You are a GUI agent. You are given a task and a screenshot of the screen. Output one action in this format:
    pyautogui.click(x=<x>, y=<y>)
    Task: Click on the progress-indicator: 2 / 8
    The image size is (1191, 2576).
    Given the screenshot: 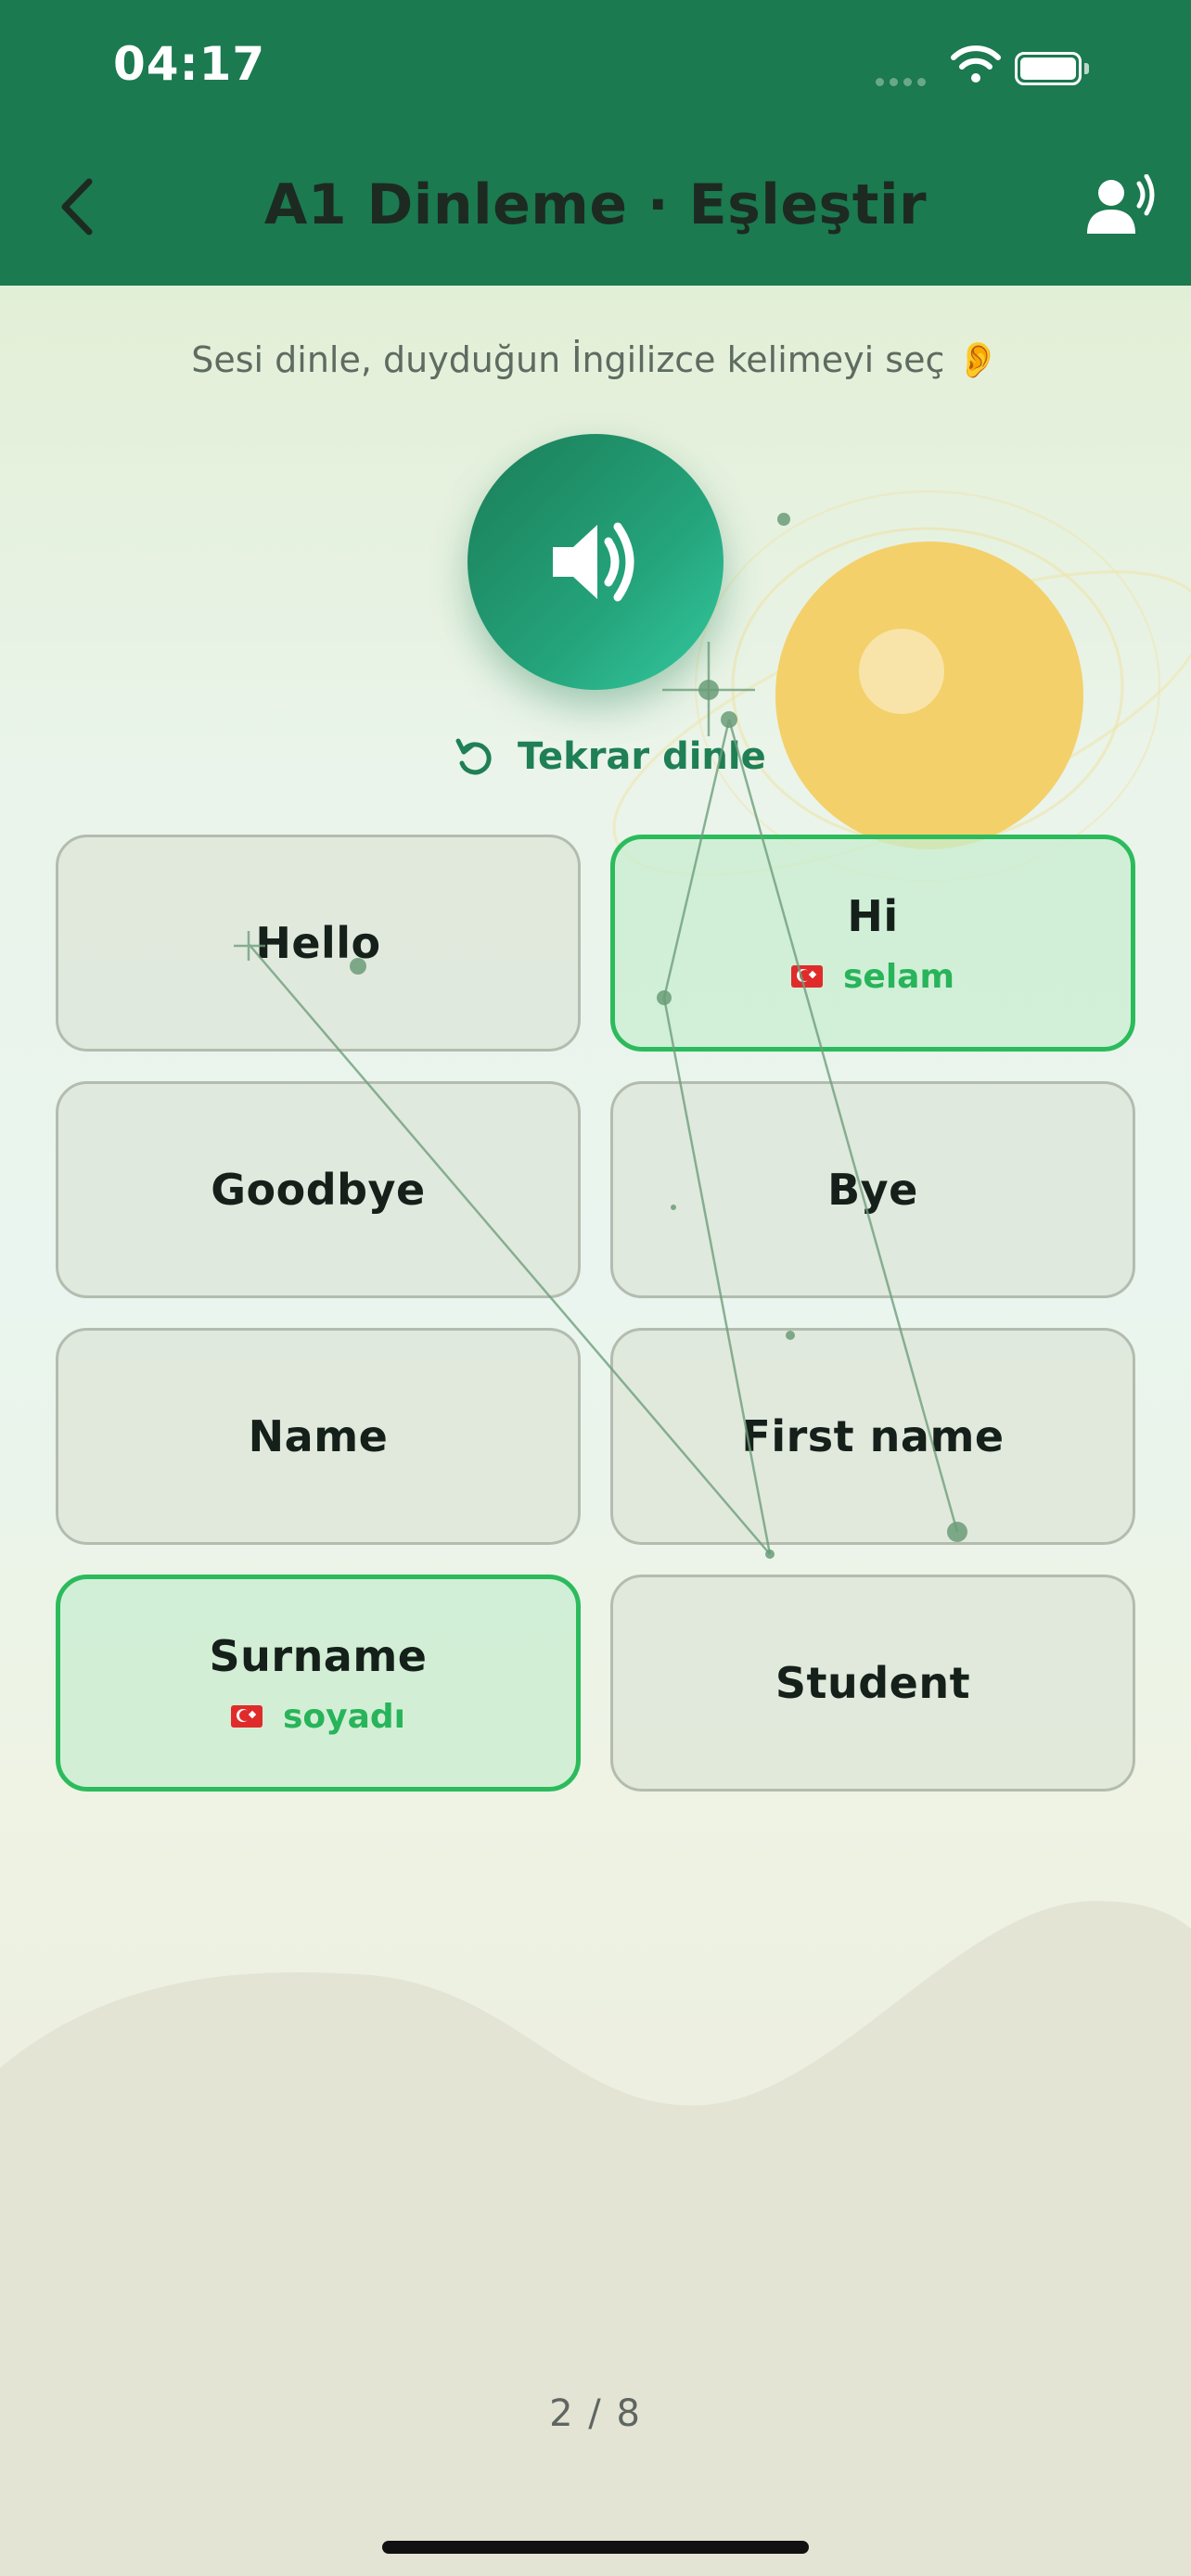 What is the action you would take?
    pyautogui.click(x=595, y=2413)
    